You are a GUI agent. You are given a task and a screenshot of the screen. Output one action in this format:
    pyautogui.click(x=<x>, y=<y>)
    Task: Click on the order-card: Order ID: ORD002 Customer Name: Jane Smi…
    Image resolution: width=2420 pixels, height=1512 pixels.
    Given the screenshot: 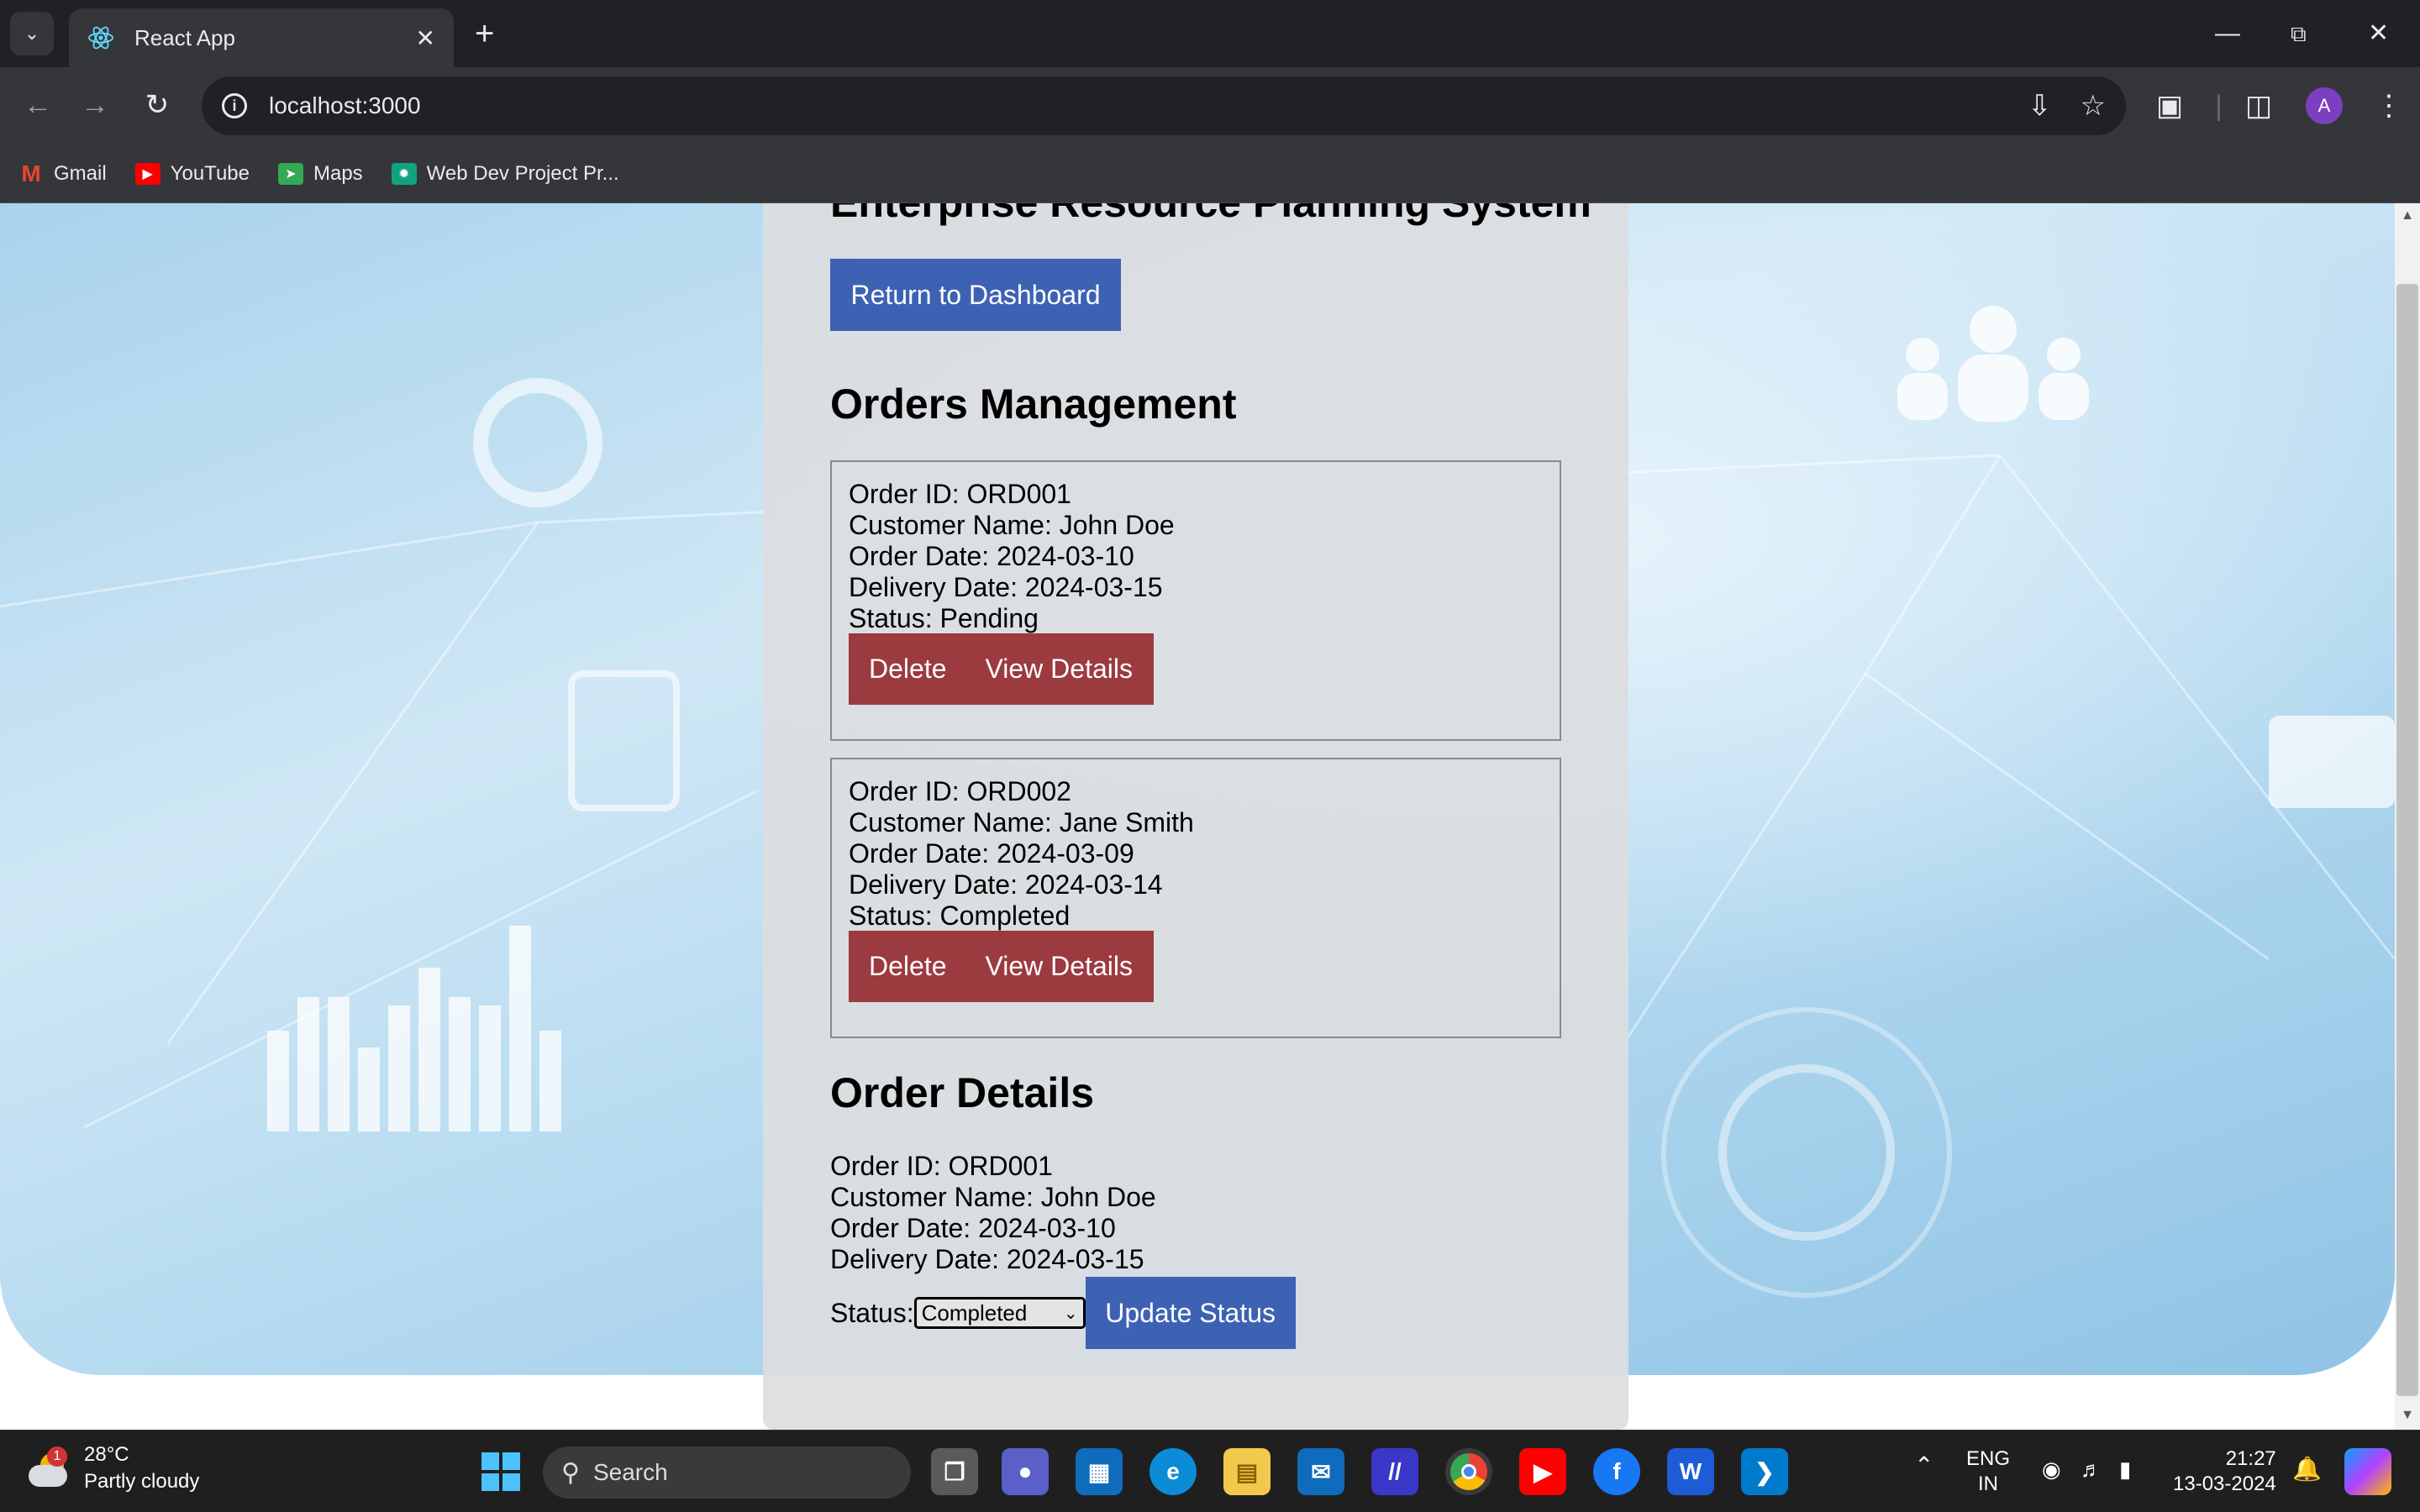 What is the action you would take?
    pyautogui.click(x=1195, y=898)
    